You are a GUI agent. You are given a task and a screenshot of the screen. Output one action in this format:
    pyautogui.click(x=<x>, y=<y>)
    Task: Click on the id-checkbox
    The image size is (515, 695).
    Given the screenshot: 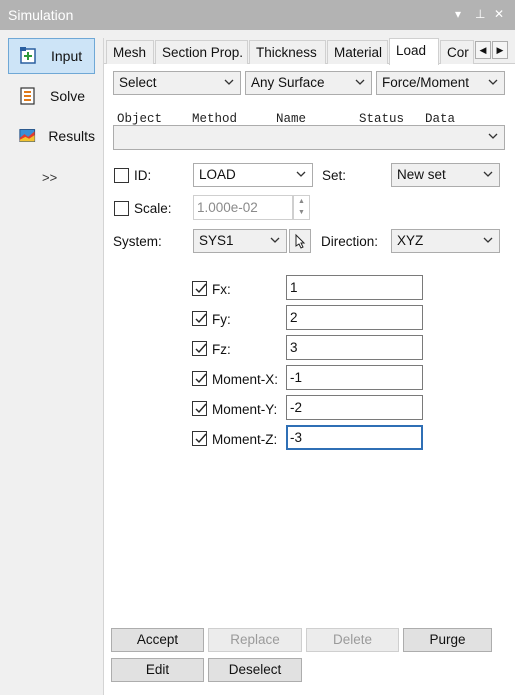 What is the action you would take?
    pyautogui.click(x=121, y=175)
    